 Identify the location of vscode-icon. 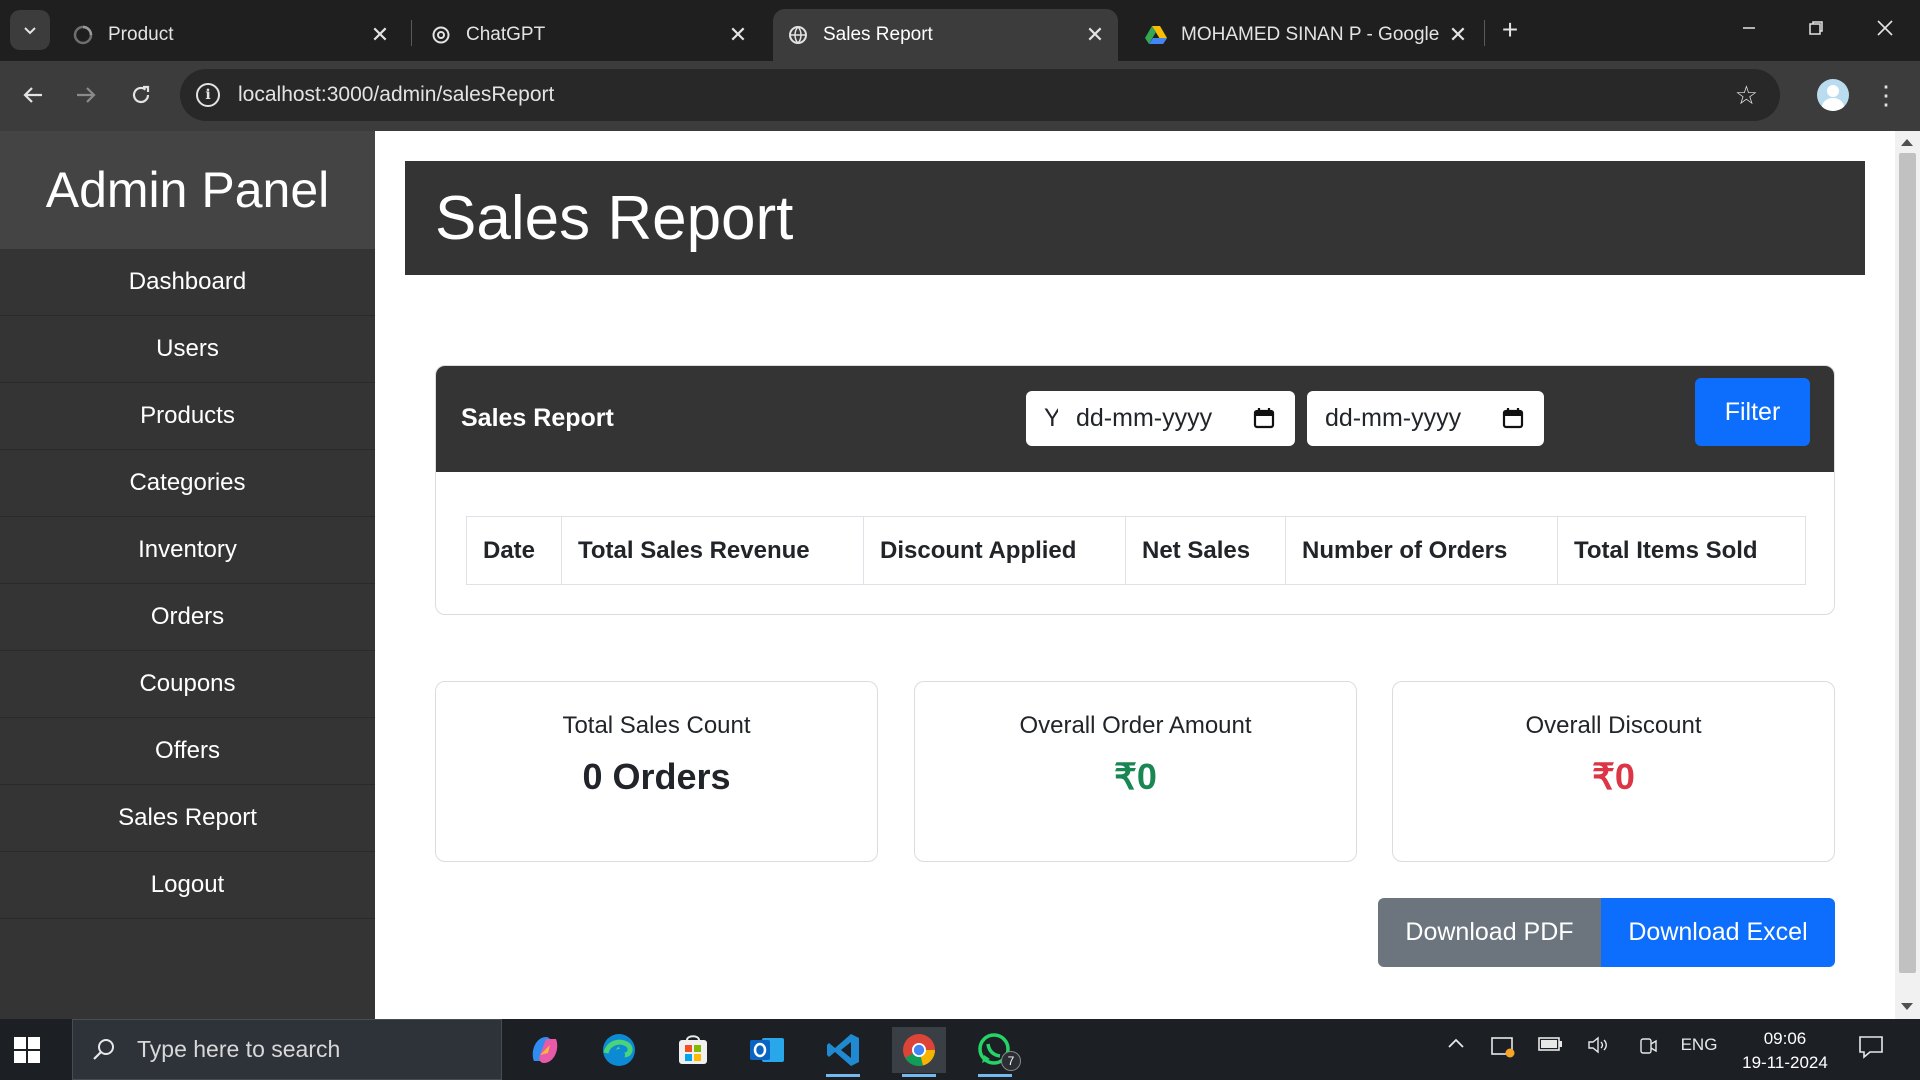
(843, 1052).